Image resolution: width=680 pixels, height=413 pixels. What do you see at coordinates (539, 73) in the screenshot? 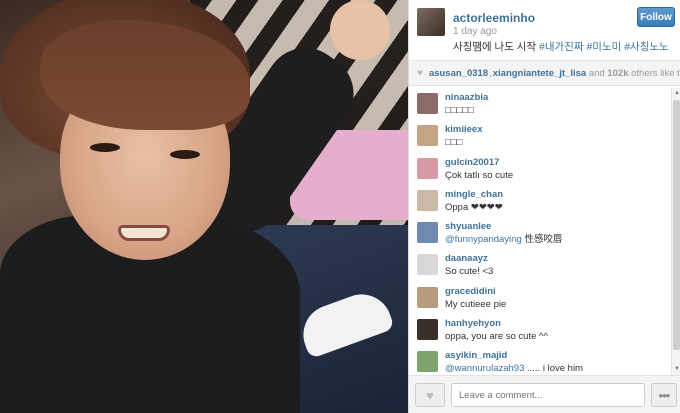
I see `liker-name: xiangniantete_jt_lisa` at bounding box center [539, 73].